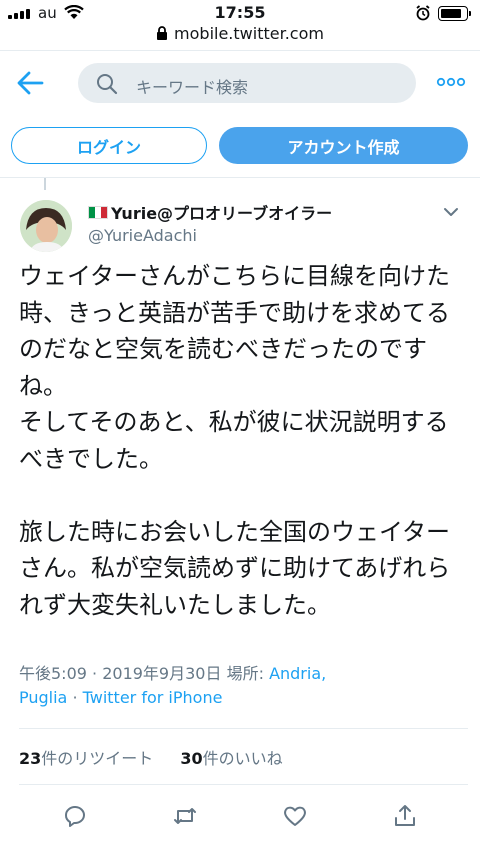 Image resolution: width=480 pixels, height=854 pixels. Describe the element at coordinates (109, 145) in the screenshot. I see `login-button: ログイン` at that location.